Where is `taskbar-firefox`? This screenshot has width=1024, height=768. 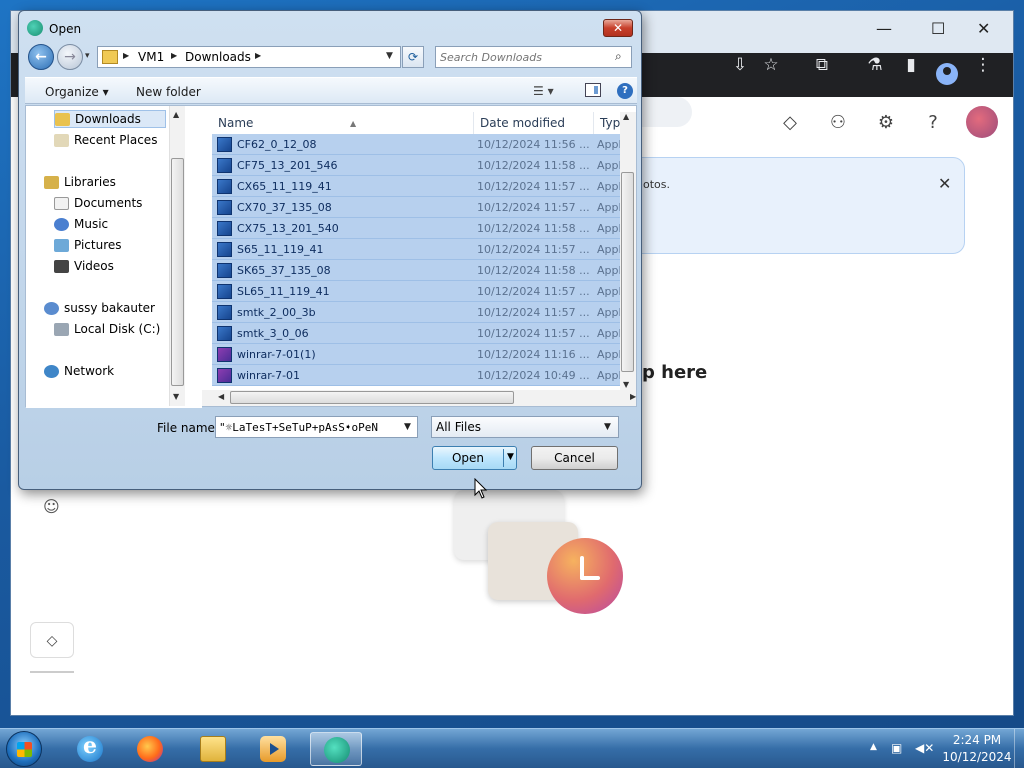
taskbar-firefox is located at coordinates (150, 749).